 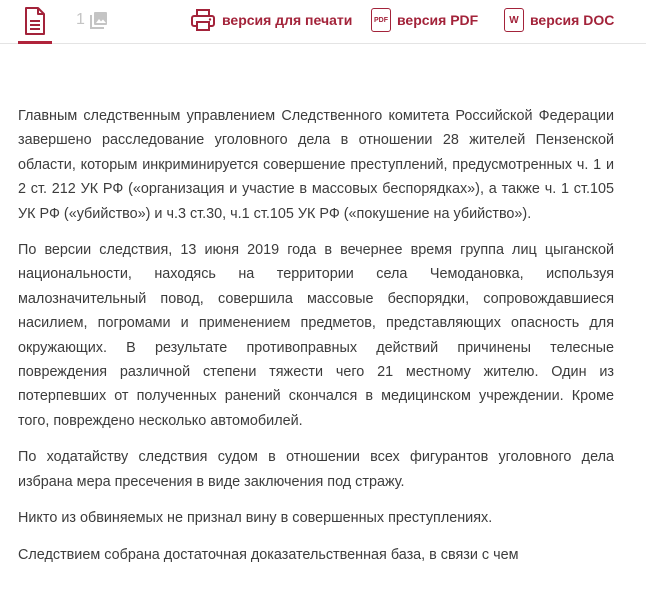 I want to click on tab-text, so click(x=35, y=22).